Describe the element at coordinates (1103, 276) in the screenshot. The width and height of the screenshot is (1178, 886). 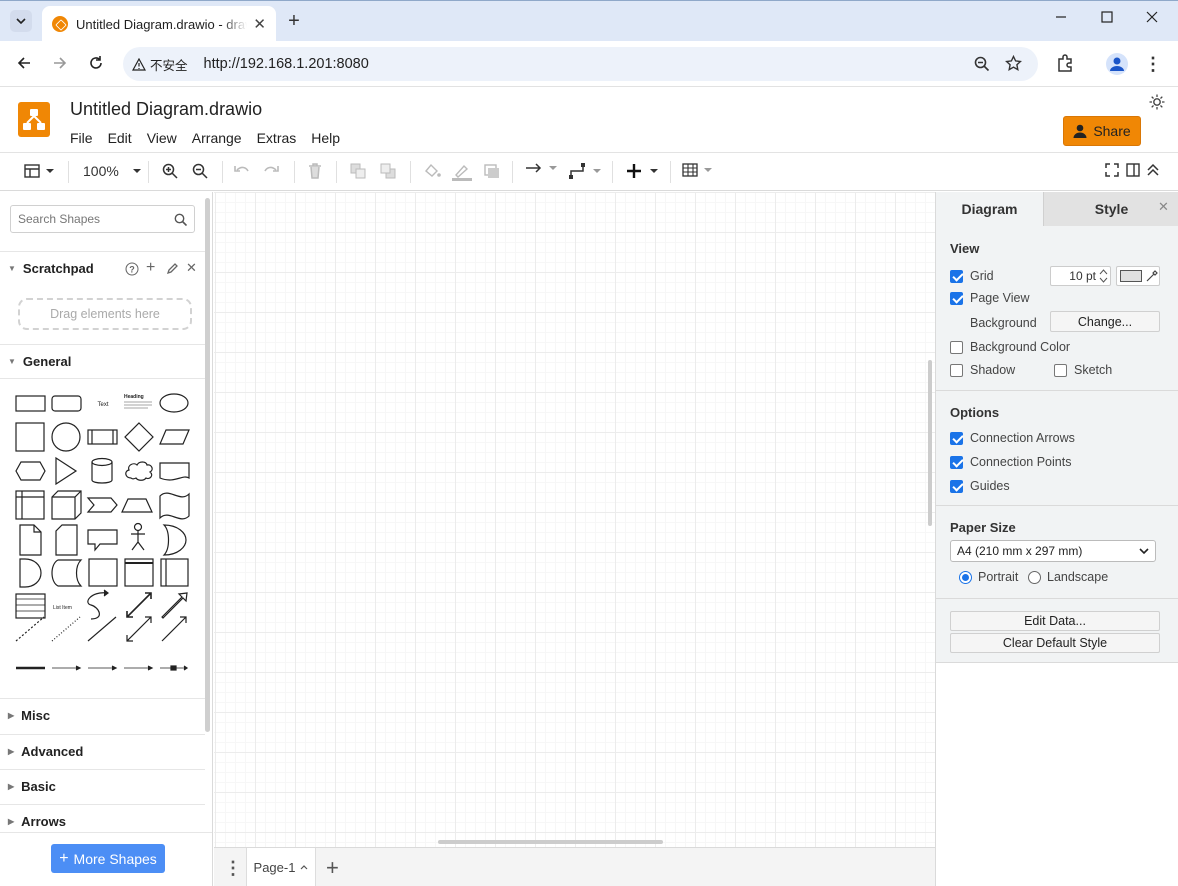
I see `grid-size-spinner-icon` at that location.